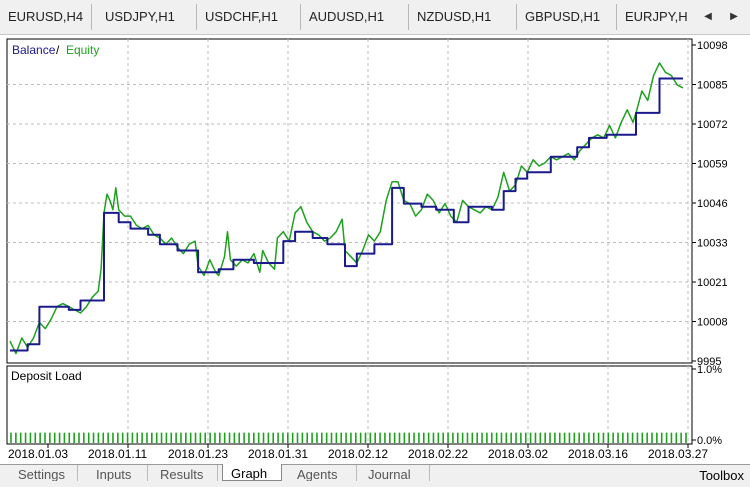  What do you see at coordinates (712, 204) in the screenshot?
I see `y-tick-label: 10046` at bounding box center [712, 204].